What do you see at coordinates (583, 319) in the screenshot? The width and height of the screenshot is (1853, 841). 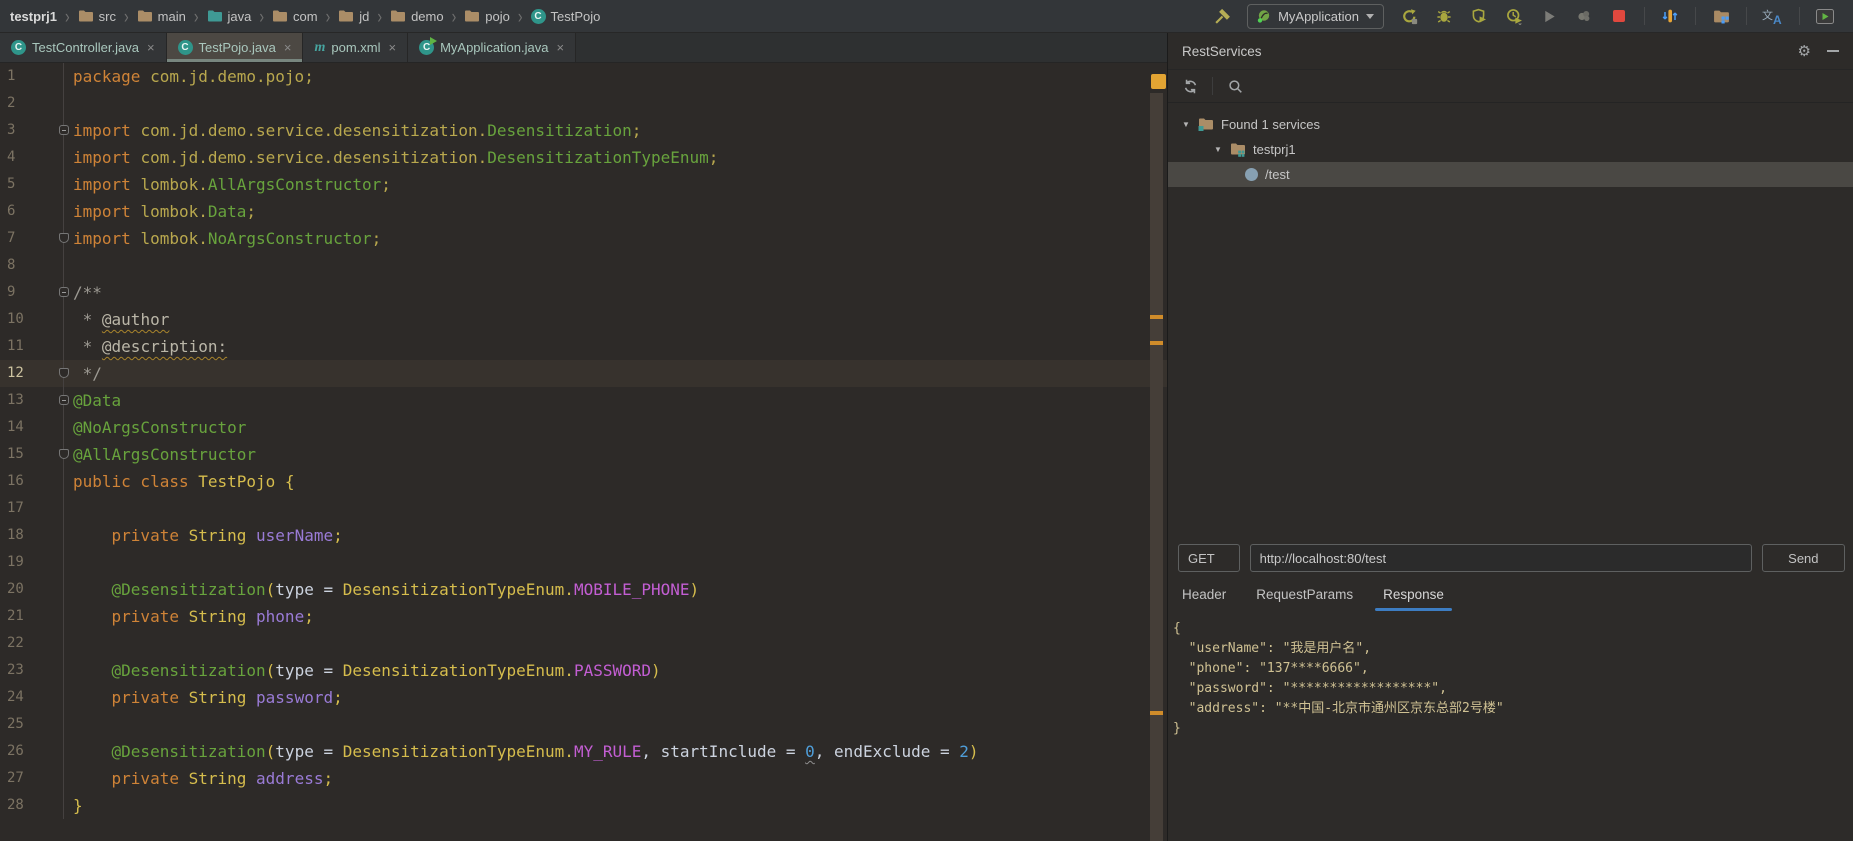 I see `code-line-10: 10 * @author` at bounding box center [583, 319].